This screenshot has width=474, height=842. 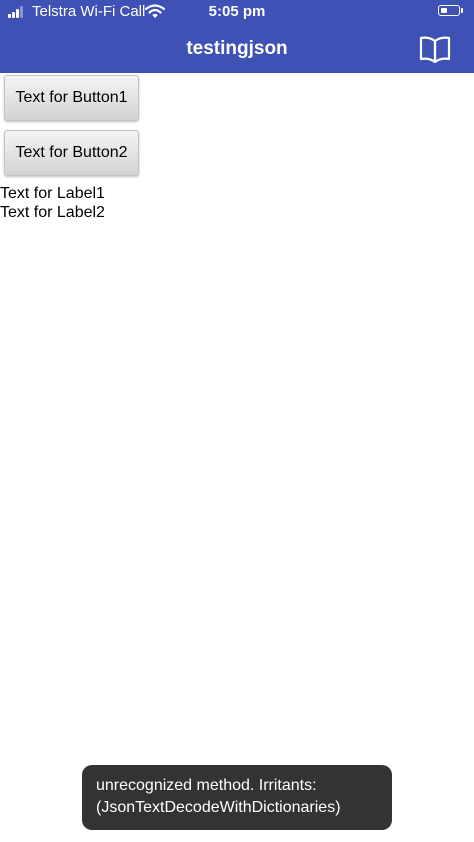 What do you see at coordinates (71, 98) in the screenshot?
I see `button1: Text for Button1` at bounding box center [71, 98].